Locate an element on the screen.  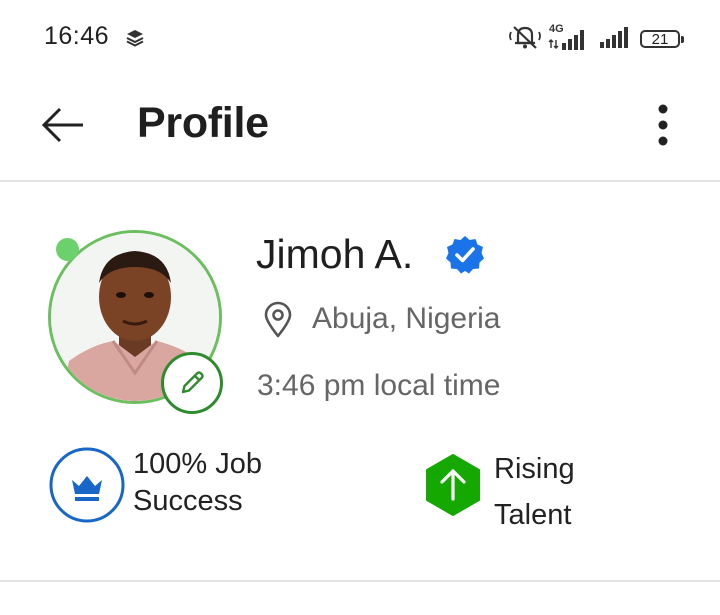
battery-level: 21 is located at coordinates (660, 39).